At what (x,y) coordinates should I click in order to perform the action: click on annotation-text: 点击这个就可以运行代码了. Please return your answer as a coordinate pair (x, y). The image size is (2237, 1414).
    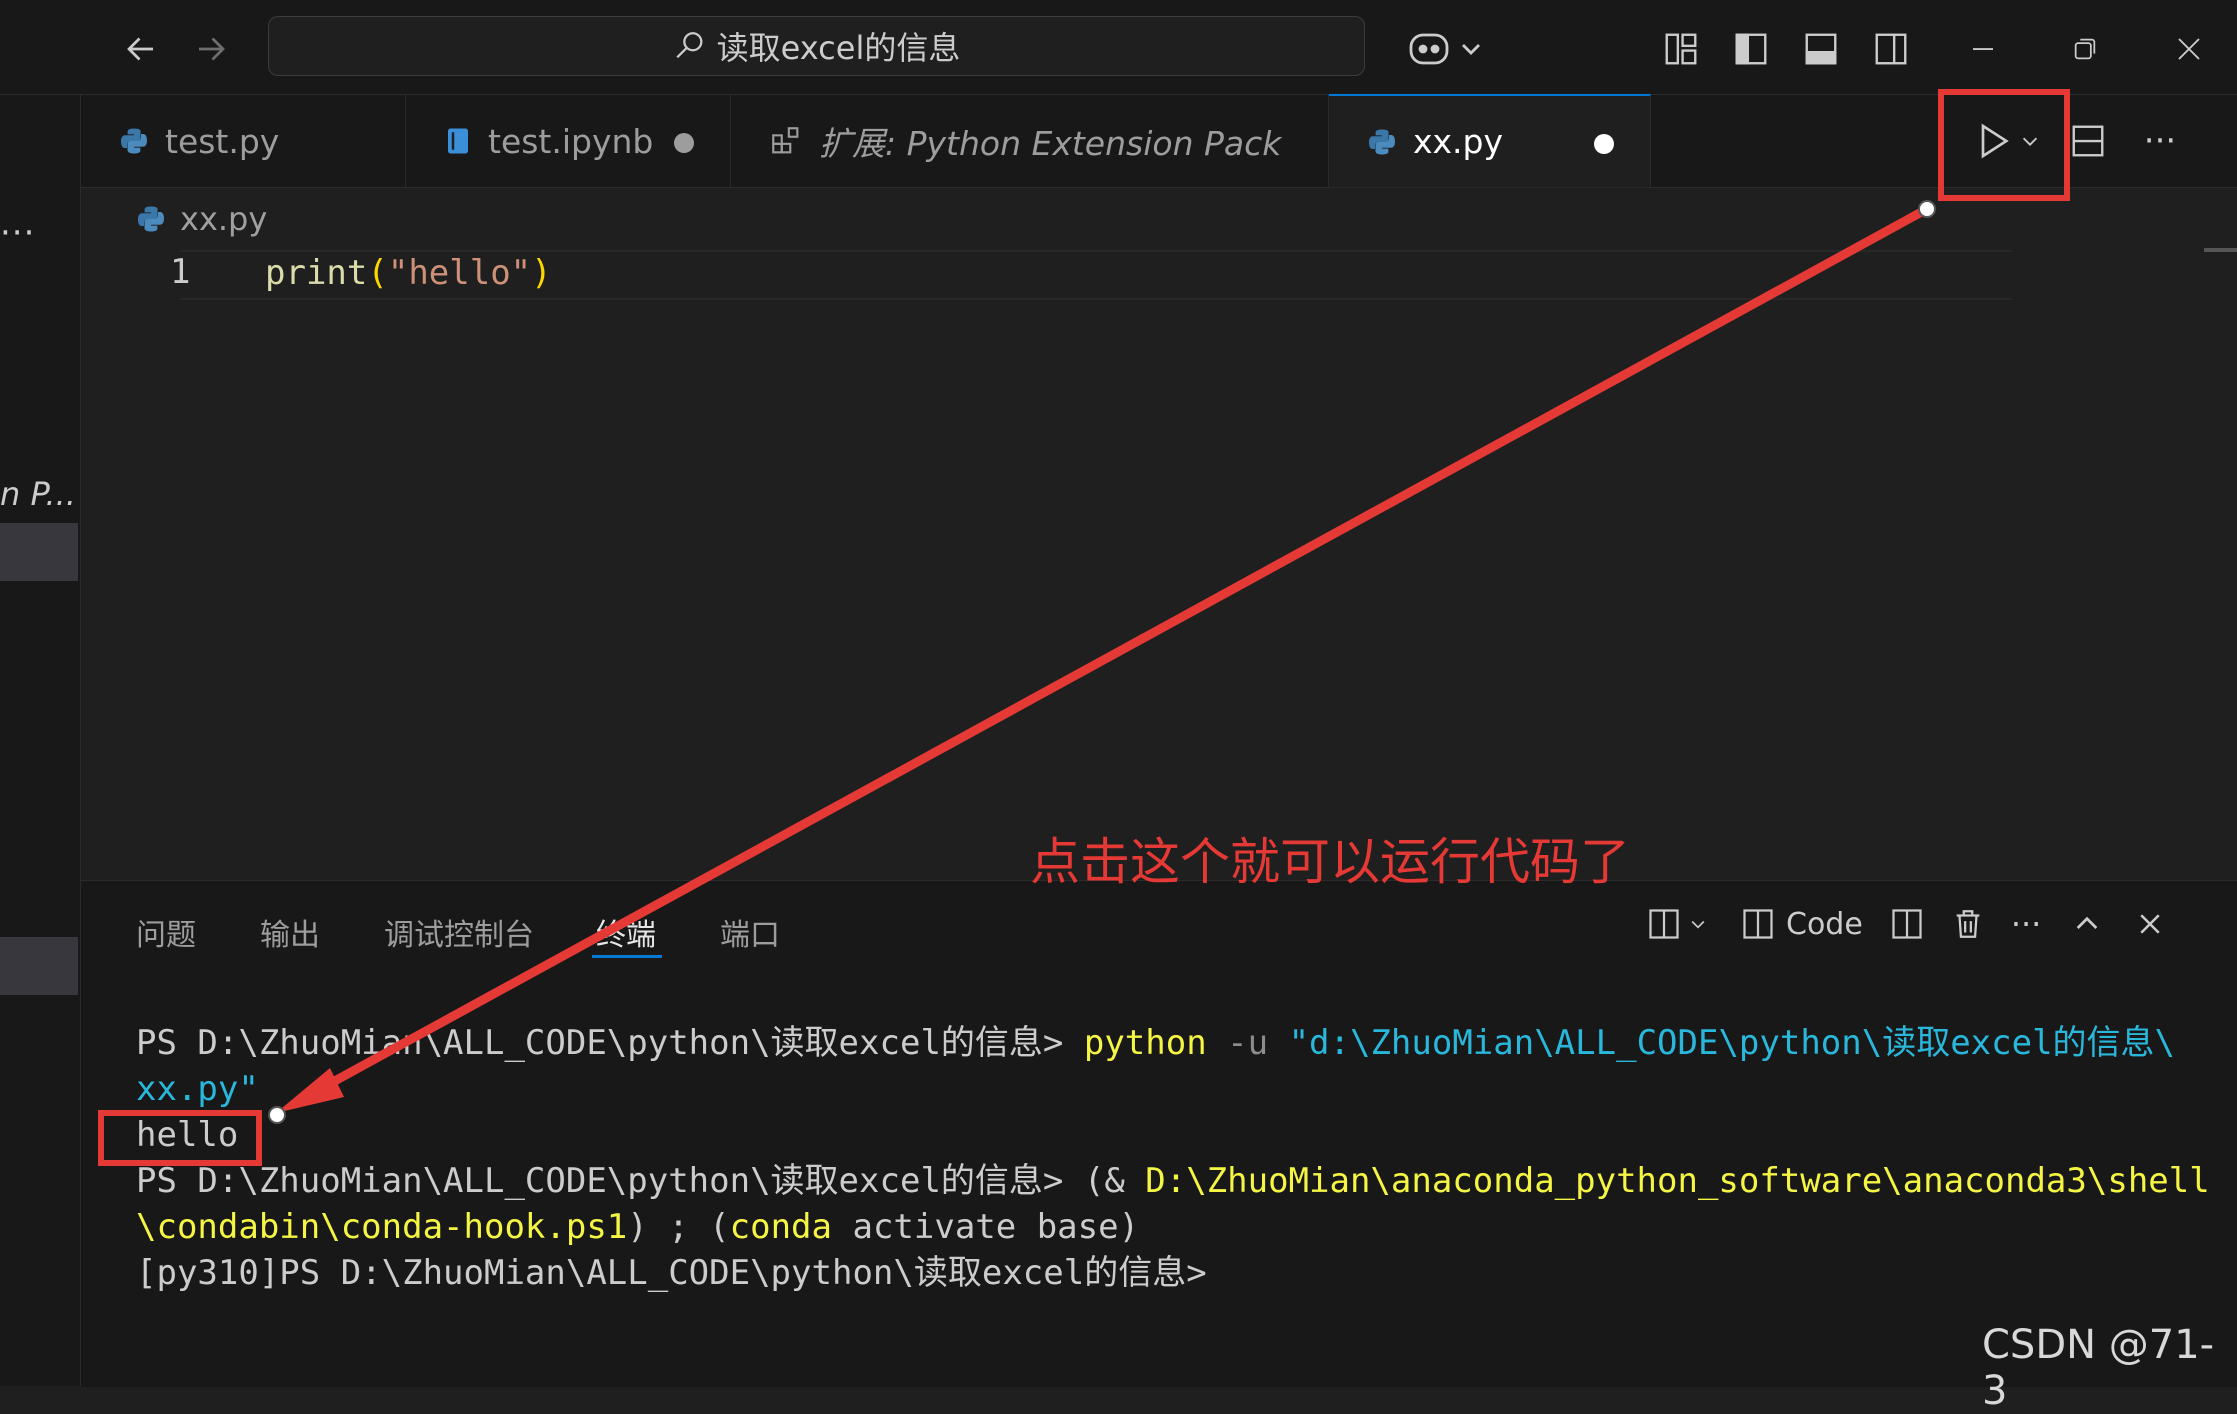
    Looking at the image, I should click on (1330, 862).